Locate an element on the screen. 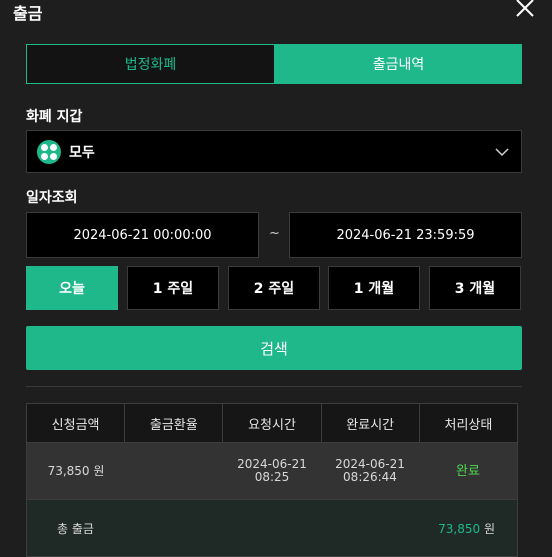  tab-bar: 법정화폐 출금내역 is located at coordinates (274, 64).